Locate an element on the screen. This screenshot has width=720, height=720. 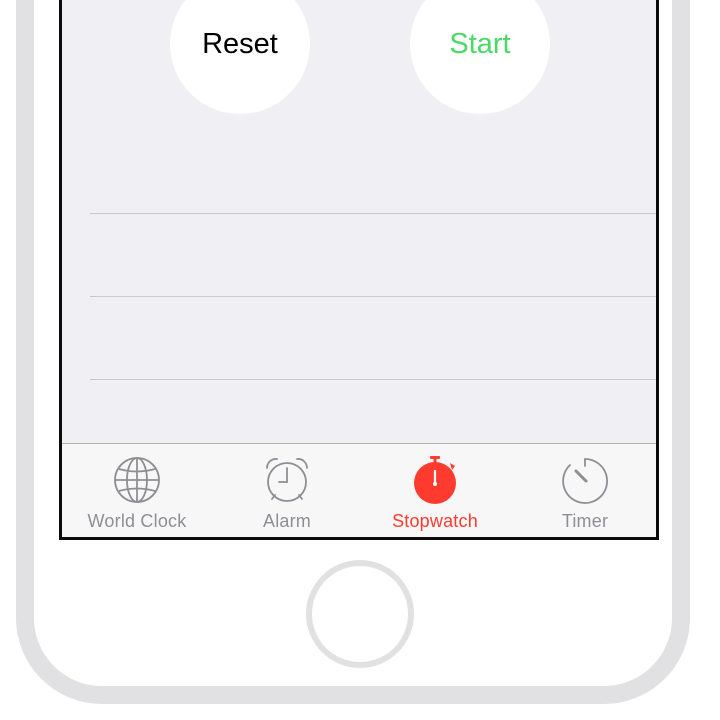
tab-world-clock: World Clock is located at coordinates (137, 490).